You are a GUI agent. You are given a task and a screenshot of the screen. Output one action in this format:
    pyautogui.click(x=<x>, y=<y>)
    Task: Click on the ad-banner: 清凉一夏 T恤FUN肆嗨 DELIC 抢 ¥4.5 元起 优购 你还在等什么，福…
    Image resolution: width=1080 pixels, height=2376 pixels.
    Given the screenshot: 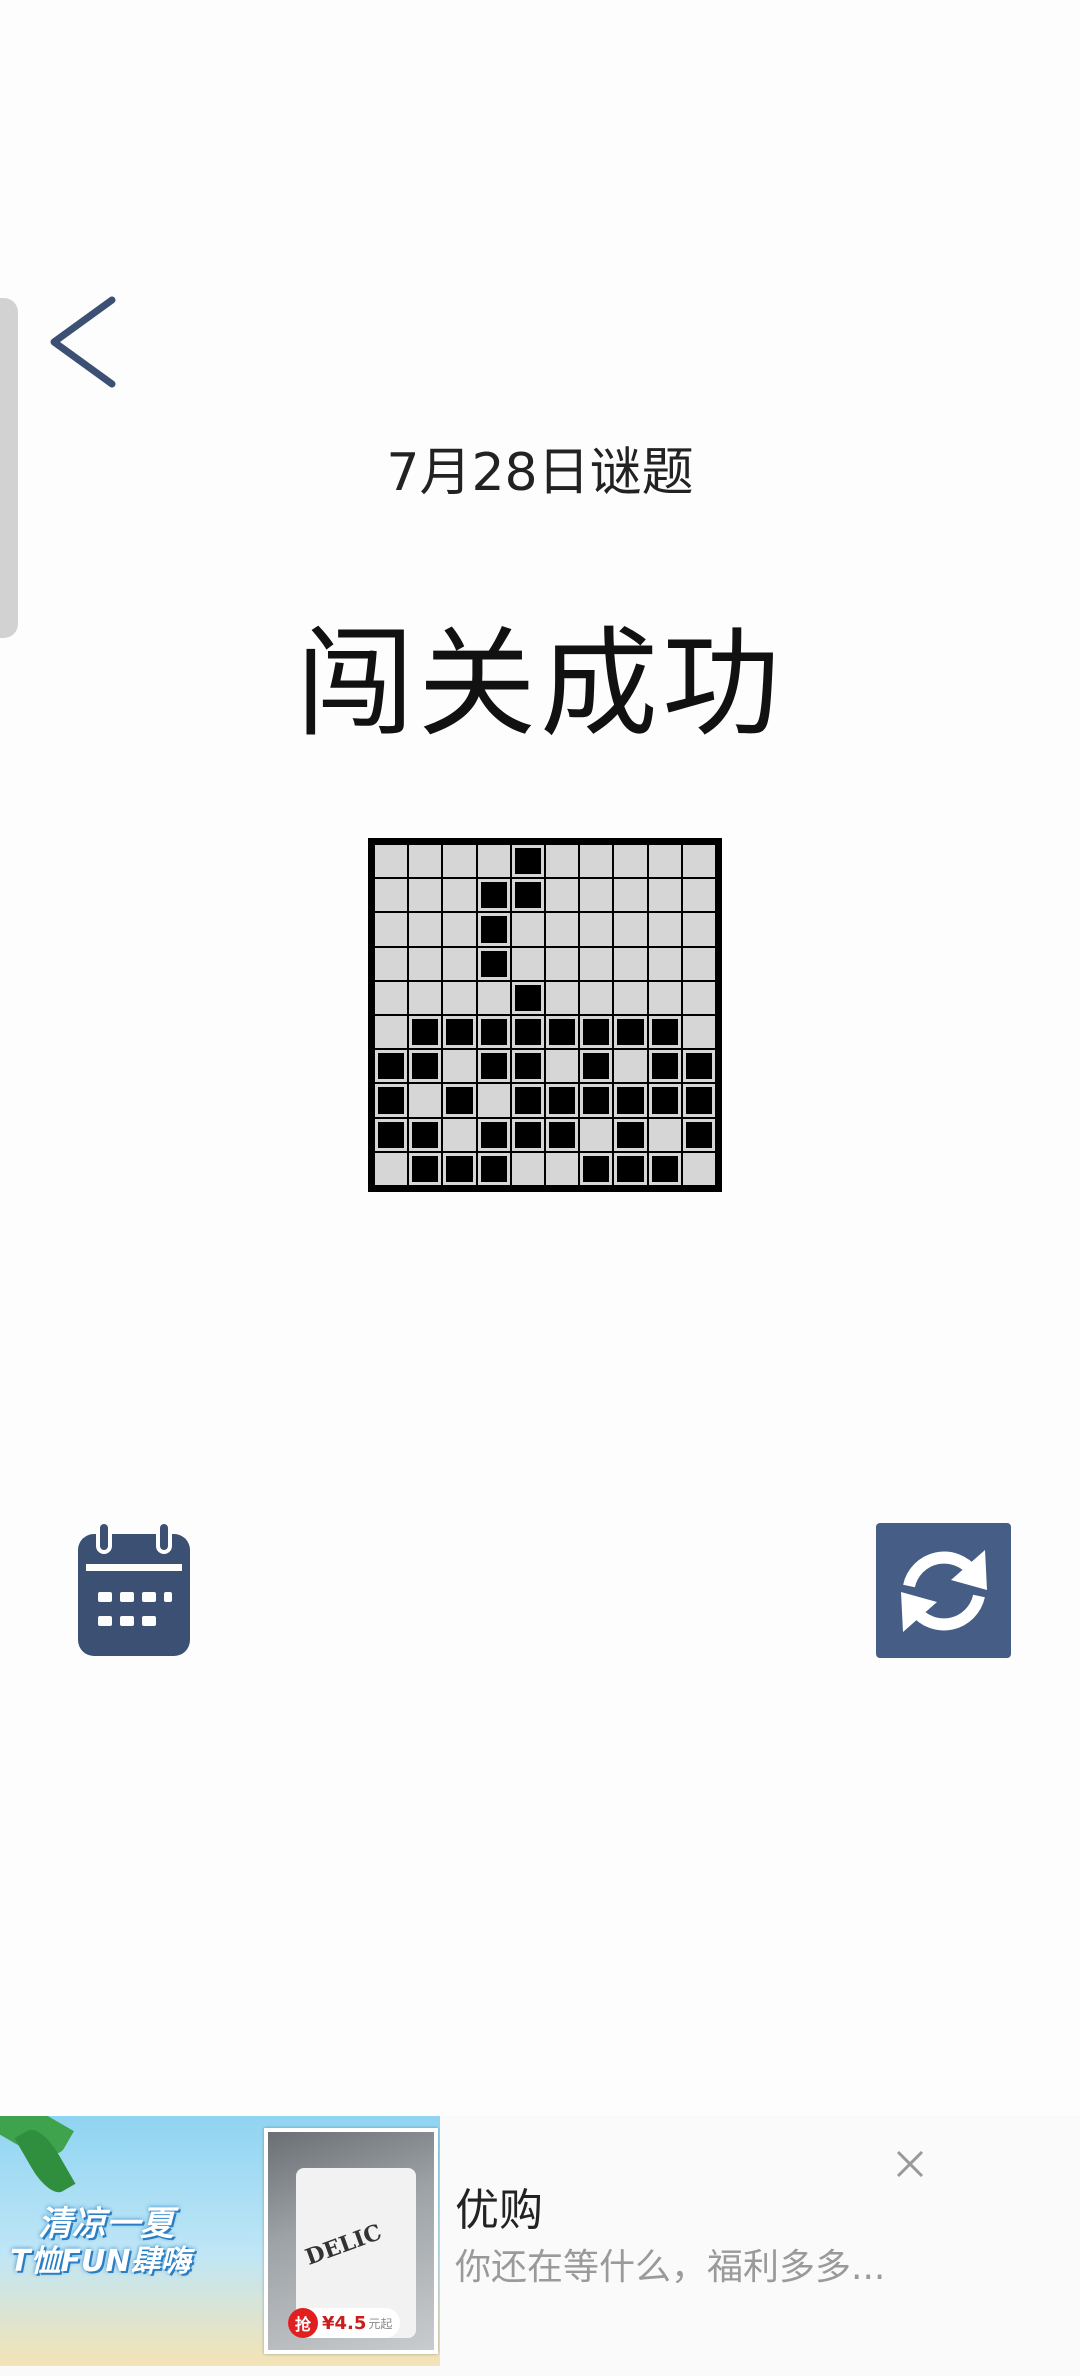 What is the action you would take?
    pyautogui.click(x=540, y=2246)
    